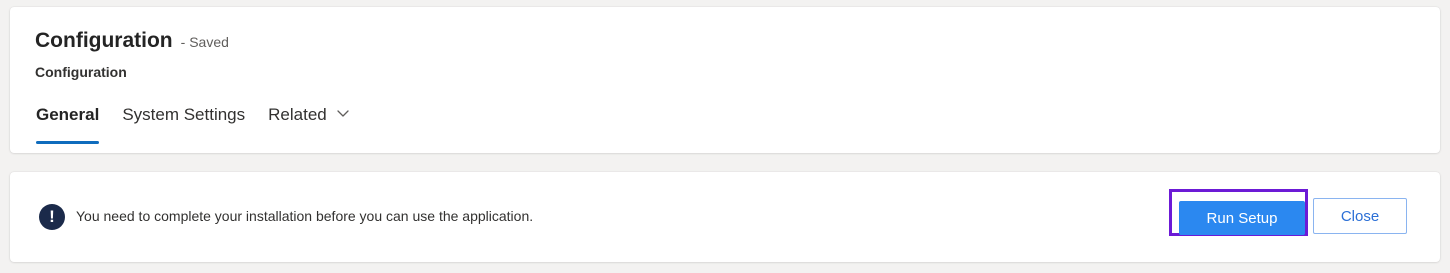  What do you see at coordinates (104, 40) in the screenshot?
I see `page-title: Configuration` at bounding box center [104, 40].